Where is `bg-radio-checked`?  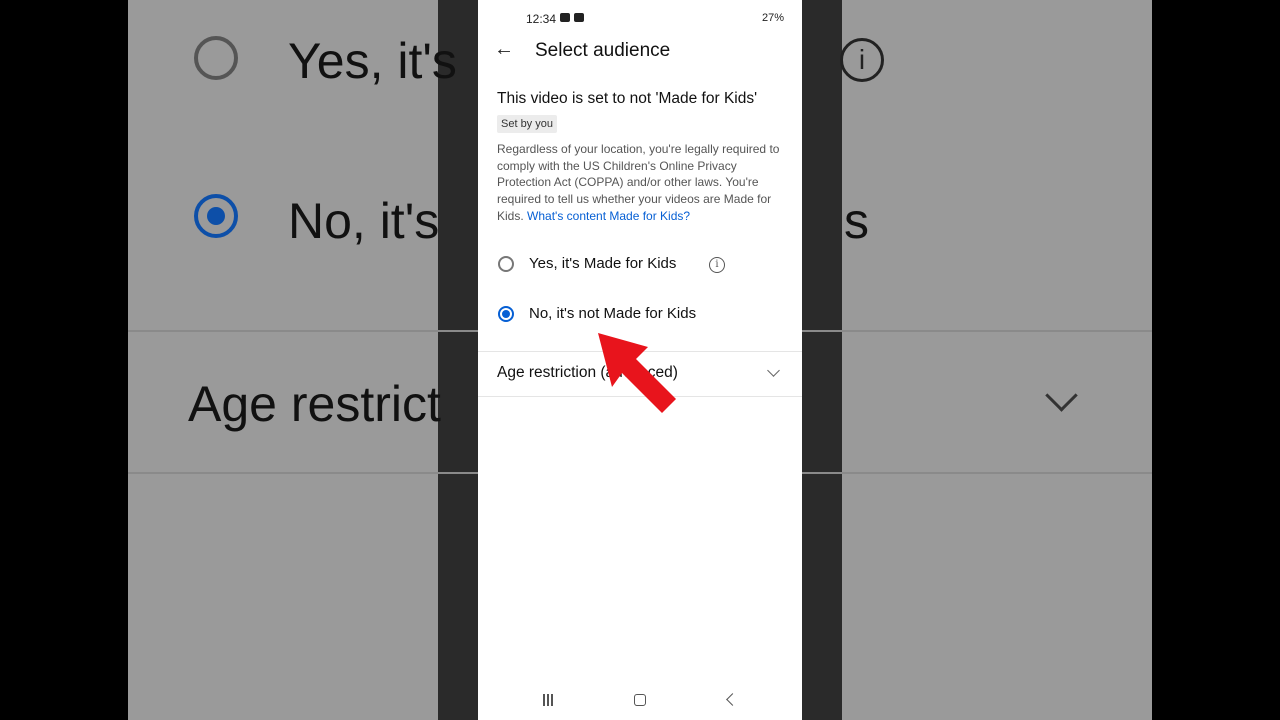
bg-radio-checked is located at coordinates (216, 216).